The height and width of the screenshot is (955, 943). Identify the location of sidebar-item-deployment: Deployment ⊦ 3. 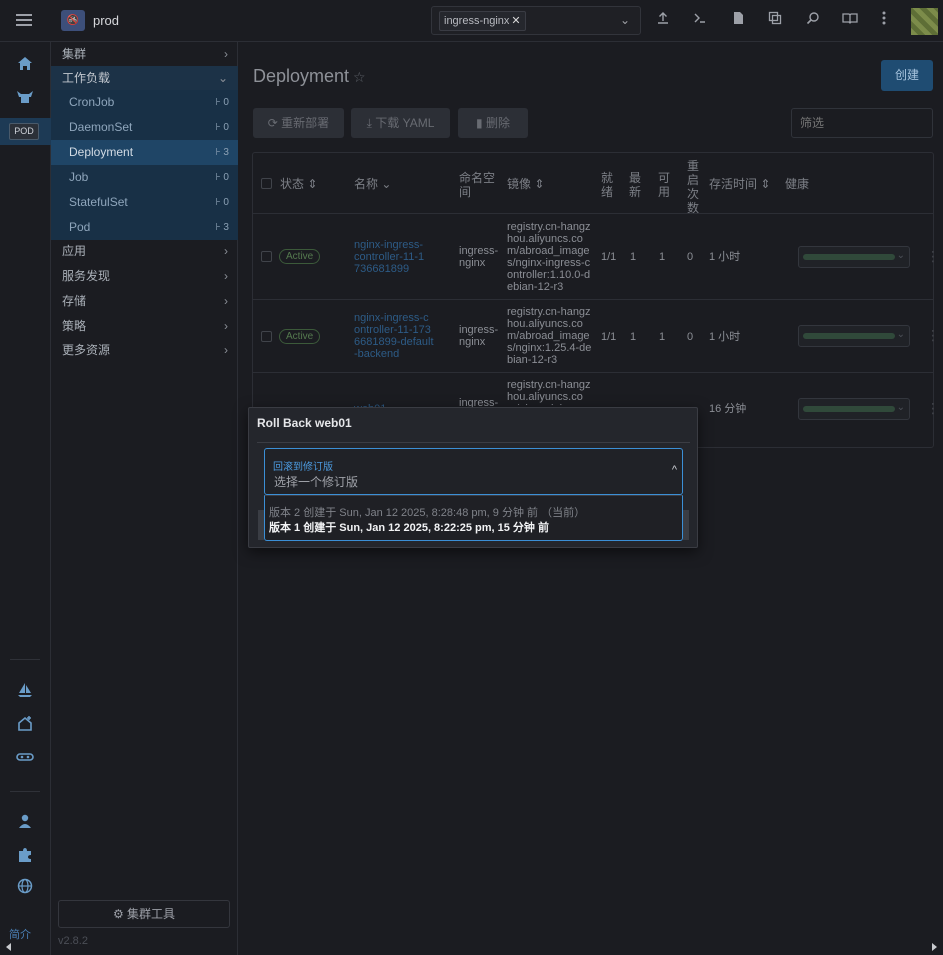
(144, 152).